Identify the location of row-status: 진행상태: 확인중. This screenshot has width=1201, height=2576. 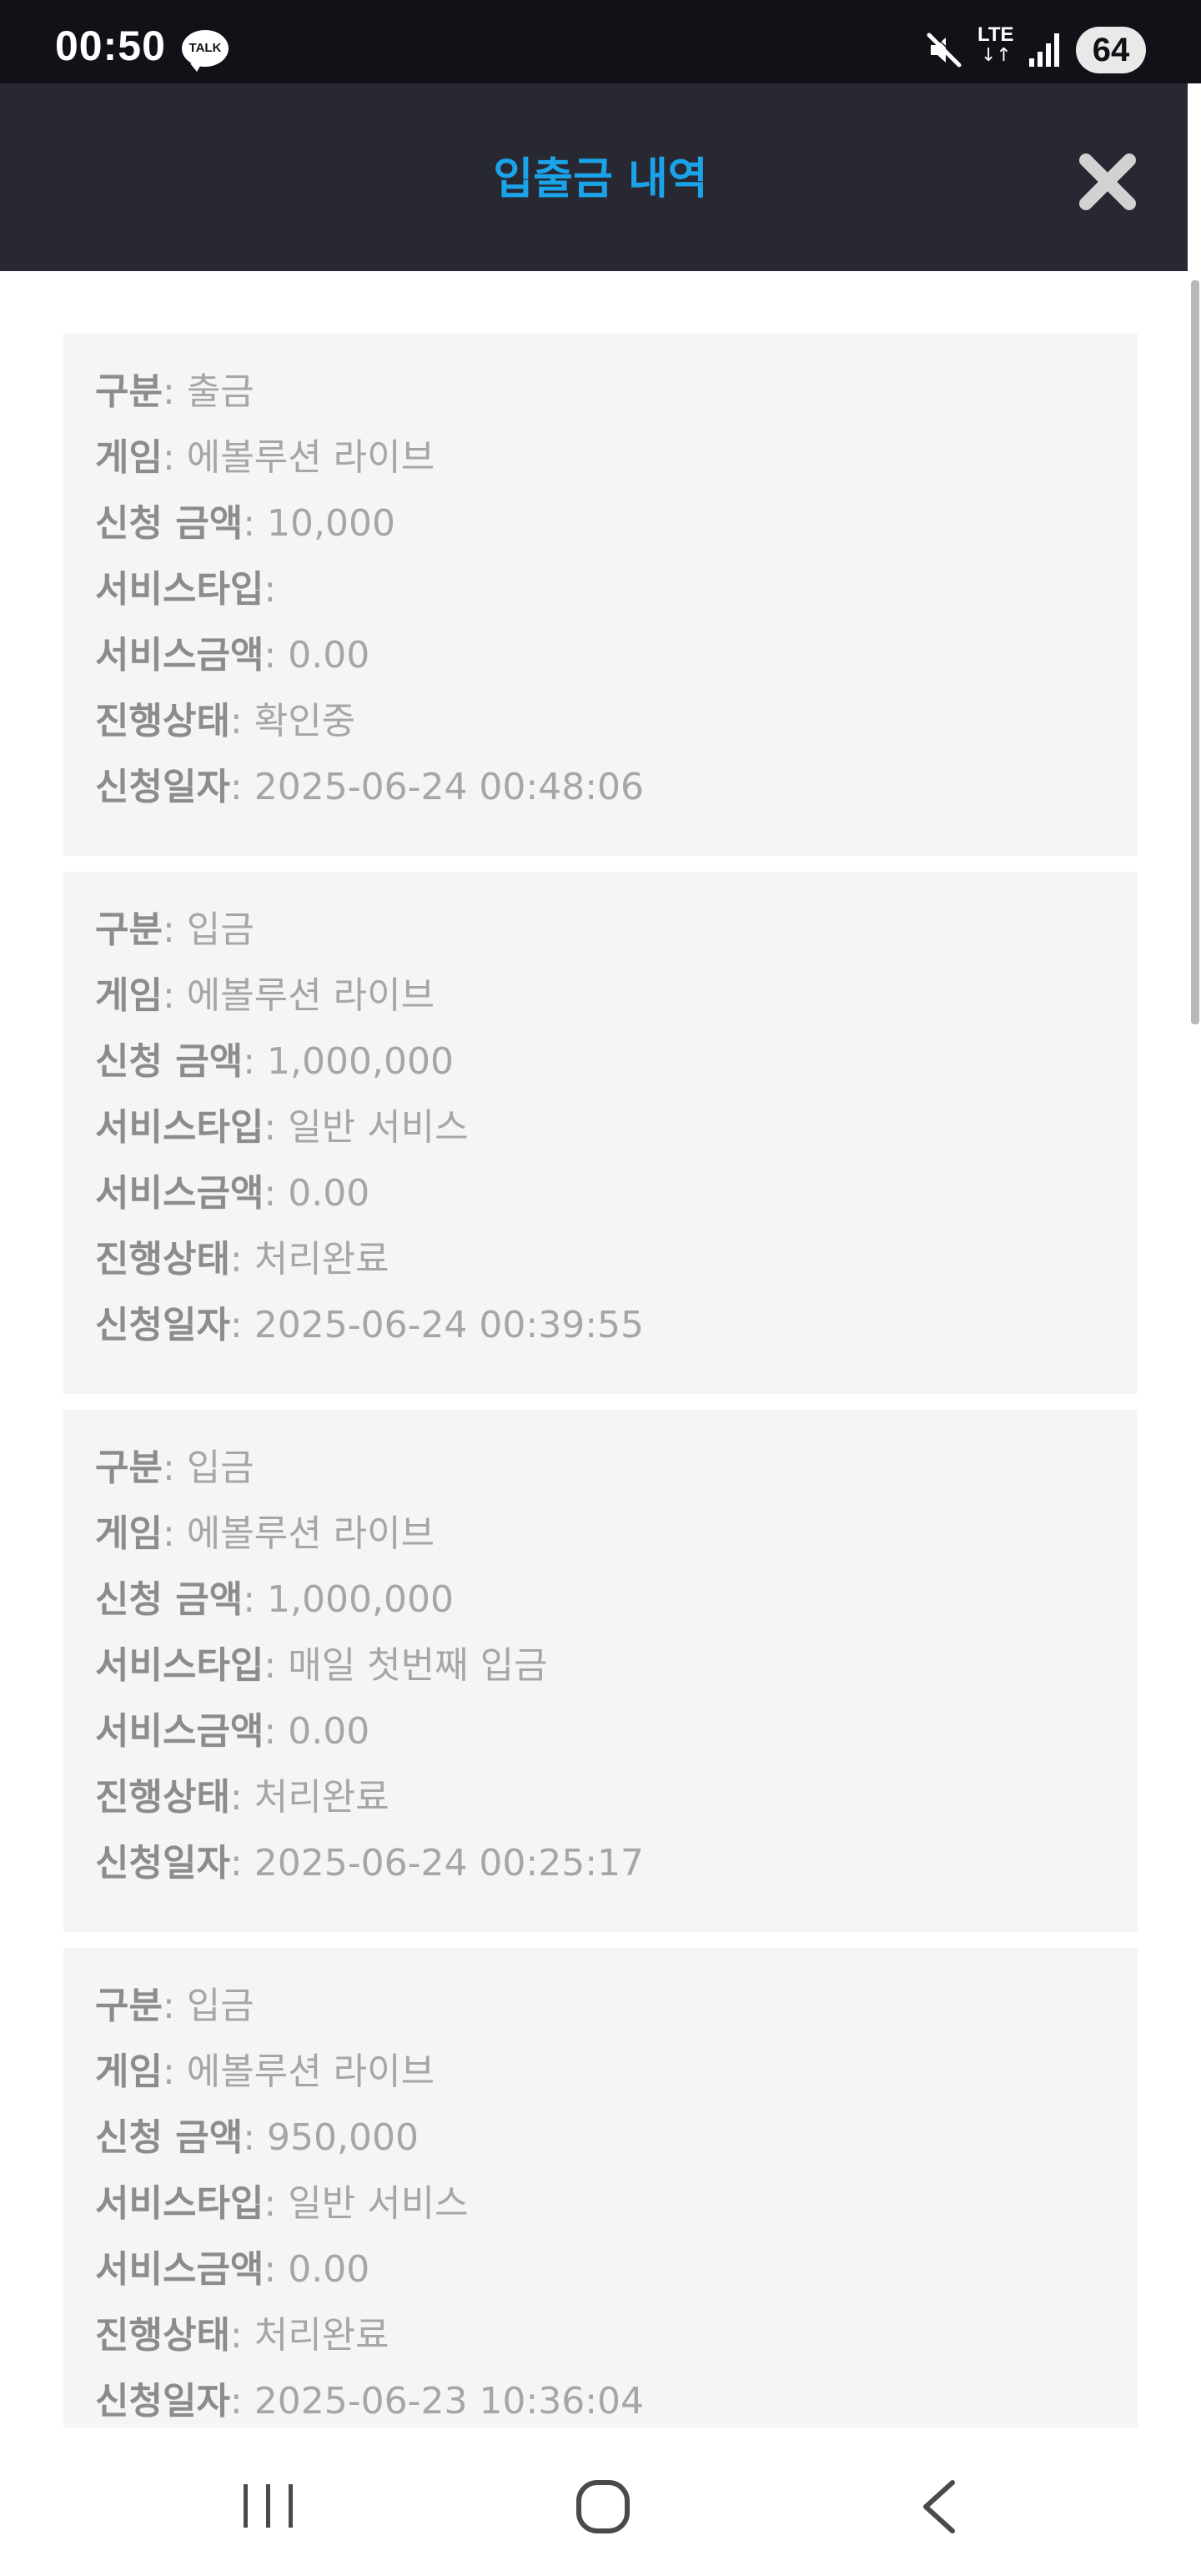
(225, 722).